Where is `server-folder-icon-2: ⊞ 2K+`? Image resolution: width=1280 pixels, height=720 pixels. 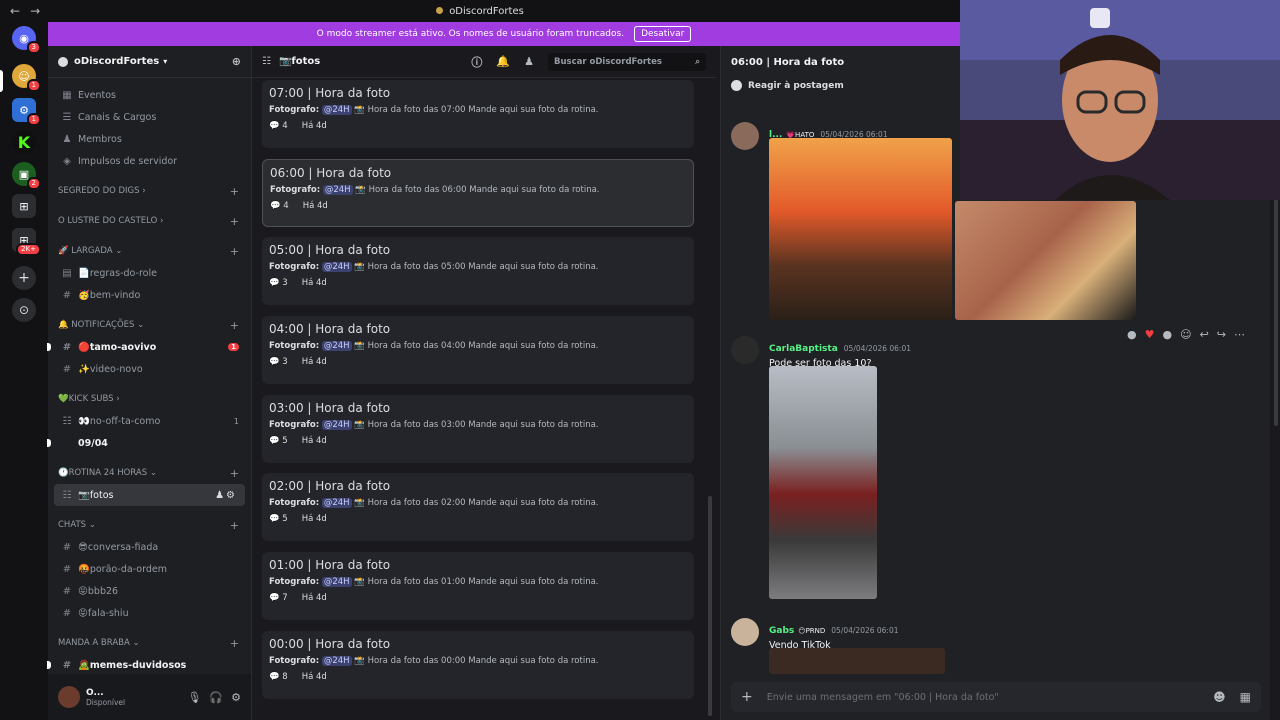
server-folder-icon-2: ⊞ 2K+ is located at coordinates (26, 242).